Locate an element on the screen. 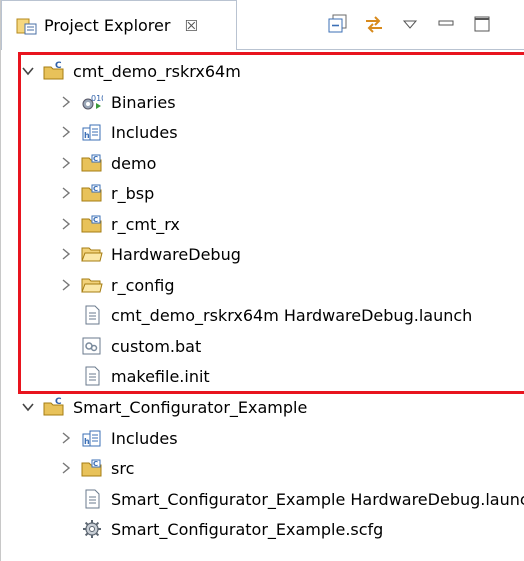  tree-item-r-cmt-rx: C r_cmt_rx is located at coordinates (119, 224).